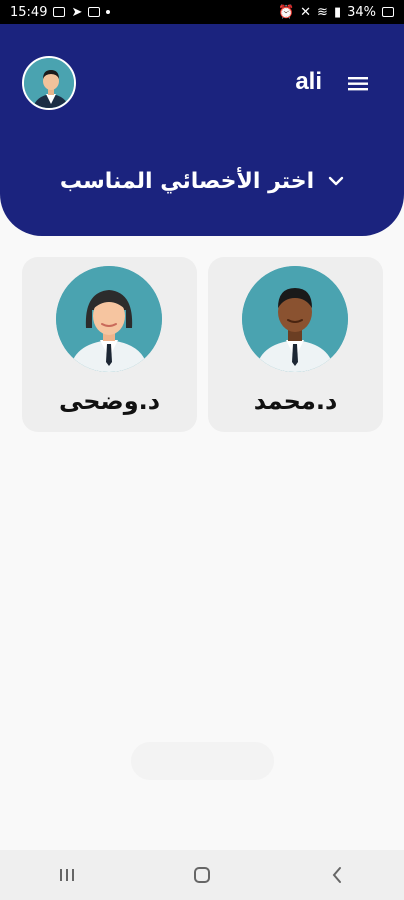 Image resolution: width=404 pixels, height=900 pixels. I want to click on recent-apps-button, so click(67, 875).